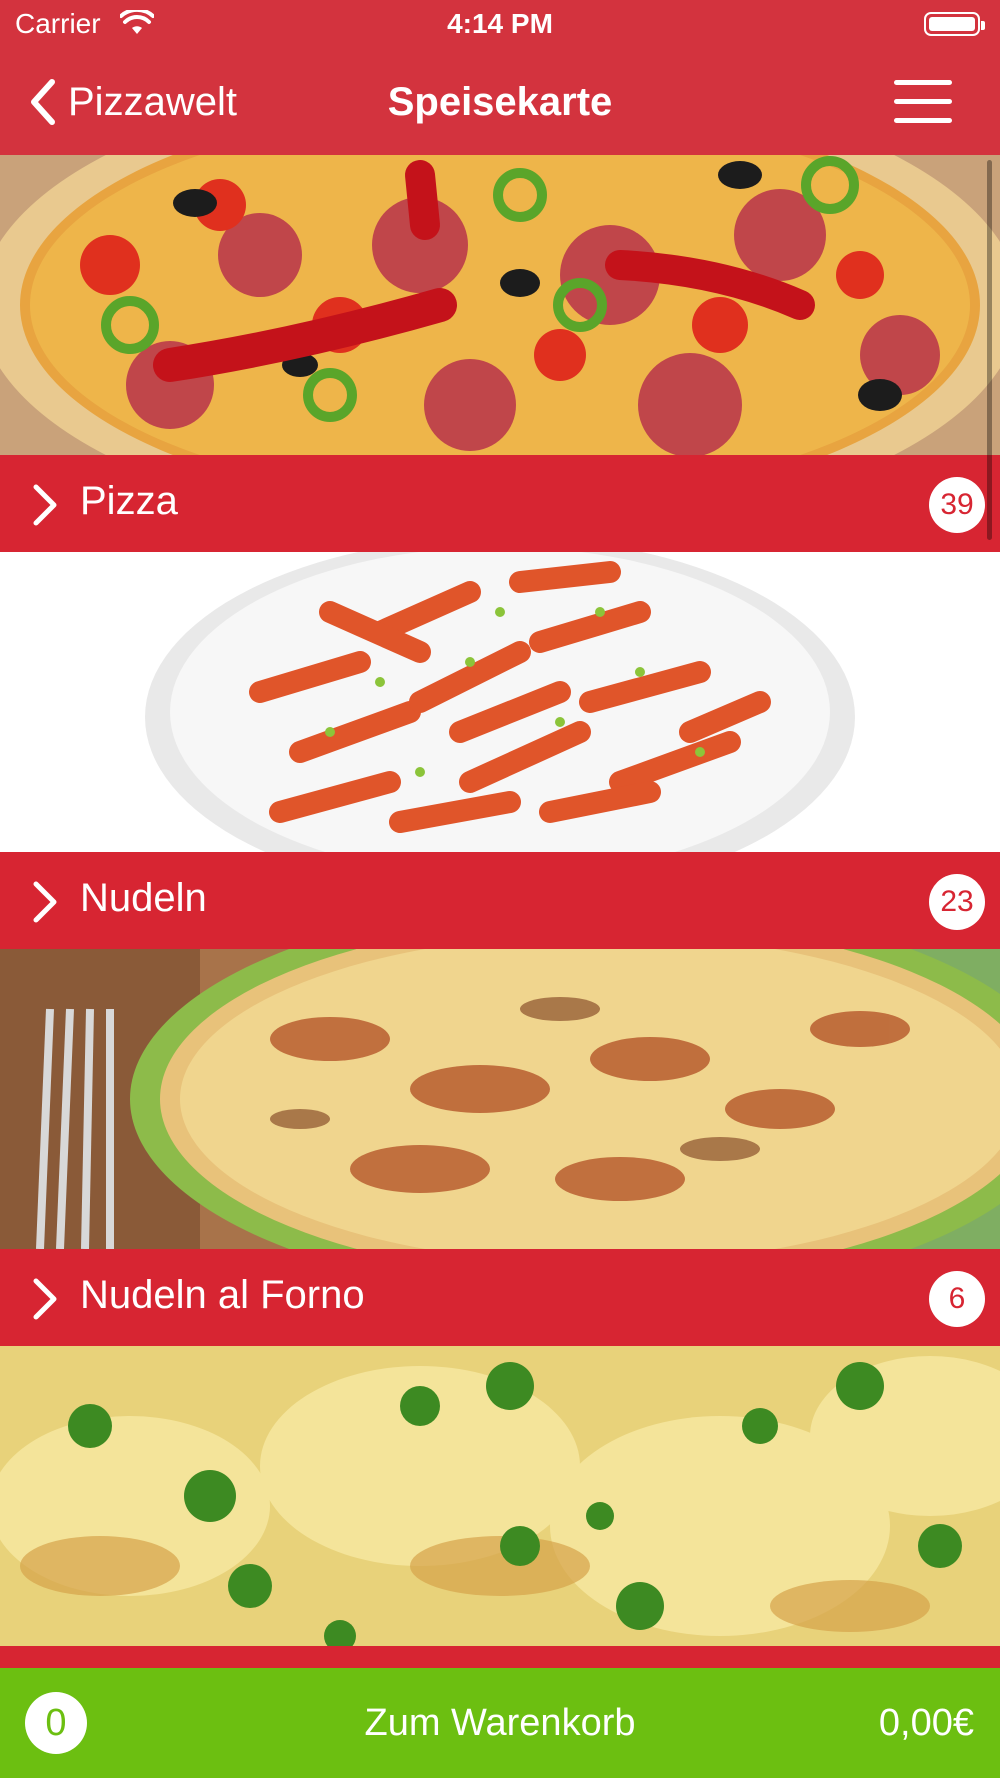 The image size is (1000, 1778). Describe the element at coordinates (954, 24) in the screenshot. I see `battery-icon` at that location.